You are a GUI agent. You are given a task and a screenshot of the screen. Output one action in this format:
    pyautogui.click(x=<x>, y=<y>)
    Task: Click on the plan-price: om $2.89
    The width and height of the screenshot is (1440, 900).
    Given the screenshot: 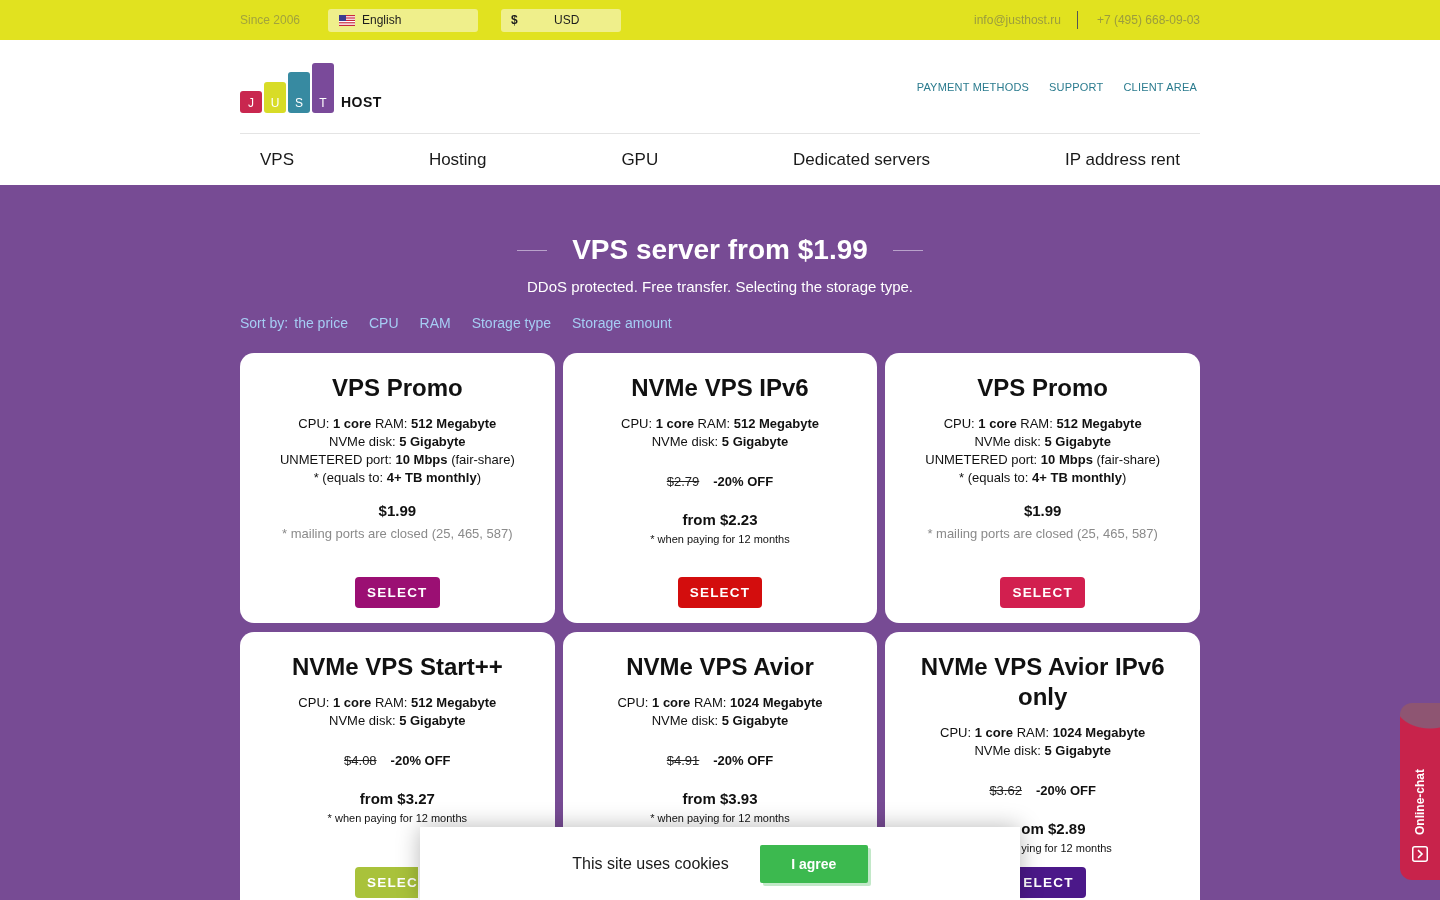 What is the action you would take?
    pyautogui.click(x=1053, y=829)
    